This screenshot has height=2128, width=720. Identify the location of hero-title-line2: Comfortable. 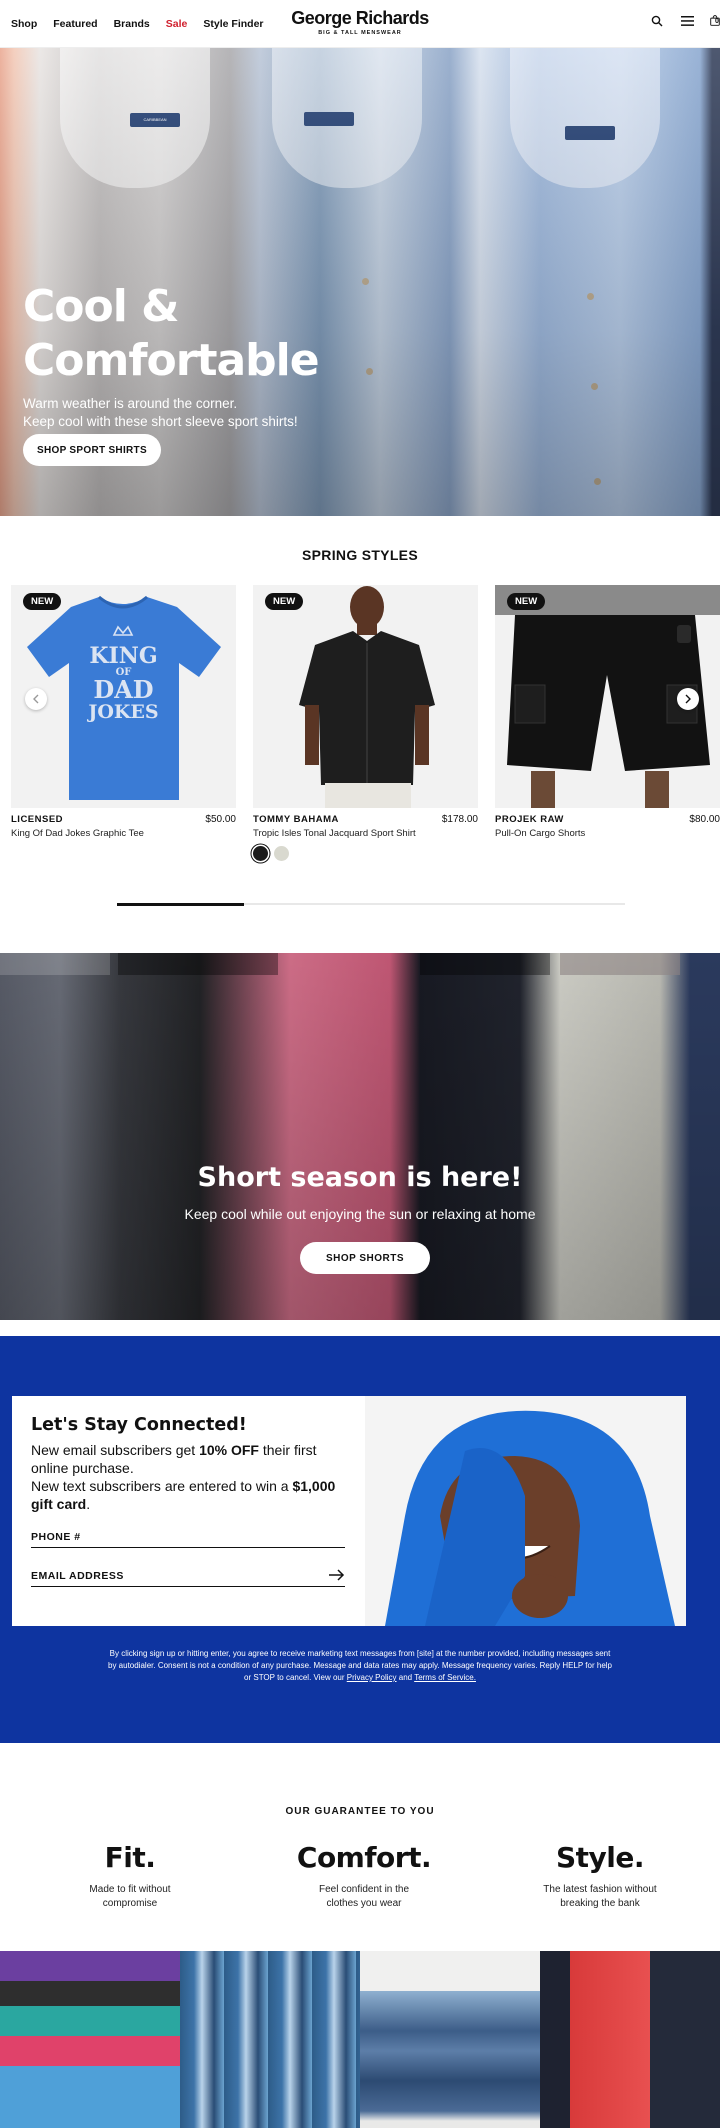
(171, 360).